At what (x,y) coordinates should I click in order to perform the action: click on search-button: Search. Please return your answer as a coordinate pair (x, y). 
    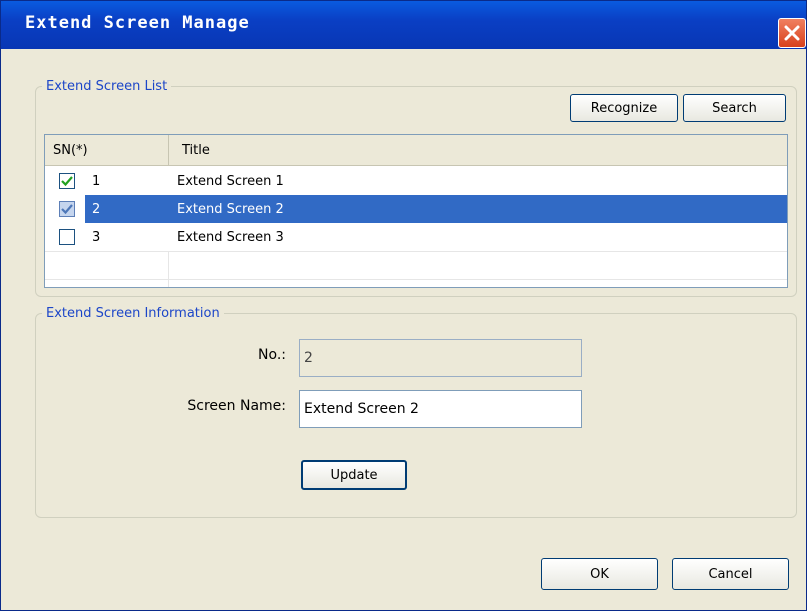
    Looking at the image, I should click on (734, 108).